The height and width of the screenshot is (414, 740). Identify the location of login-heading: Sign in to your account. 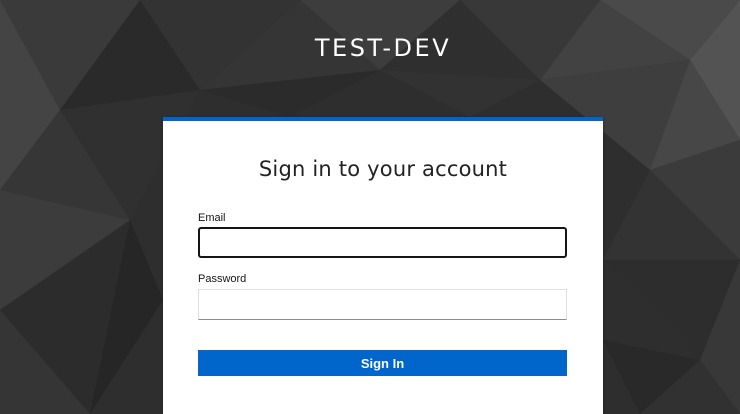
(383, 169).